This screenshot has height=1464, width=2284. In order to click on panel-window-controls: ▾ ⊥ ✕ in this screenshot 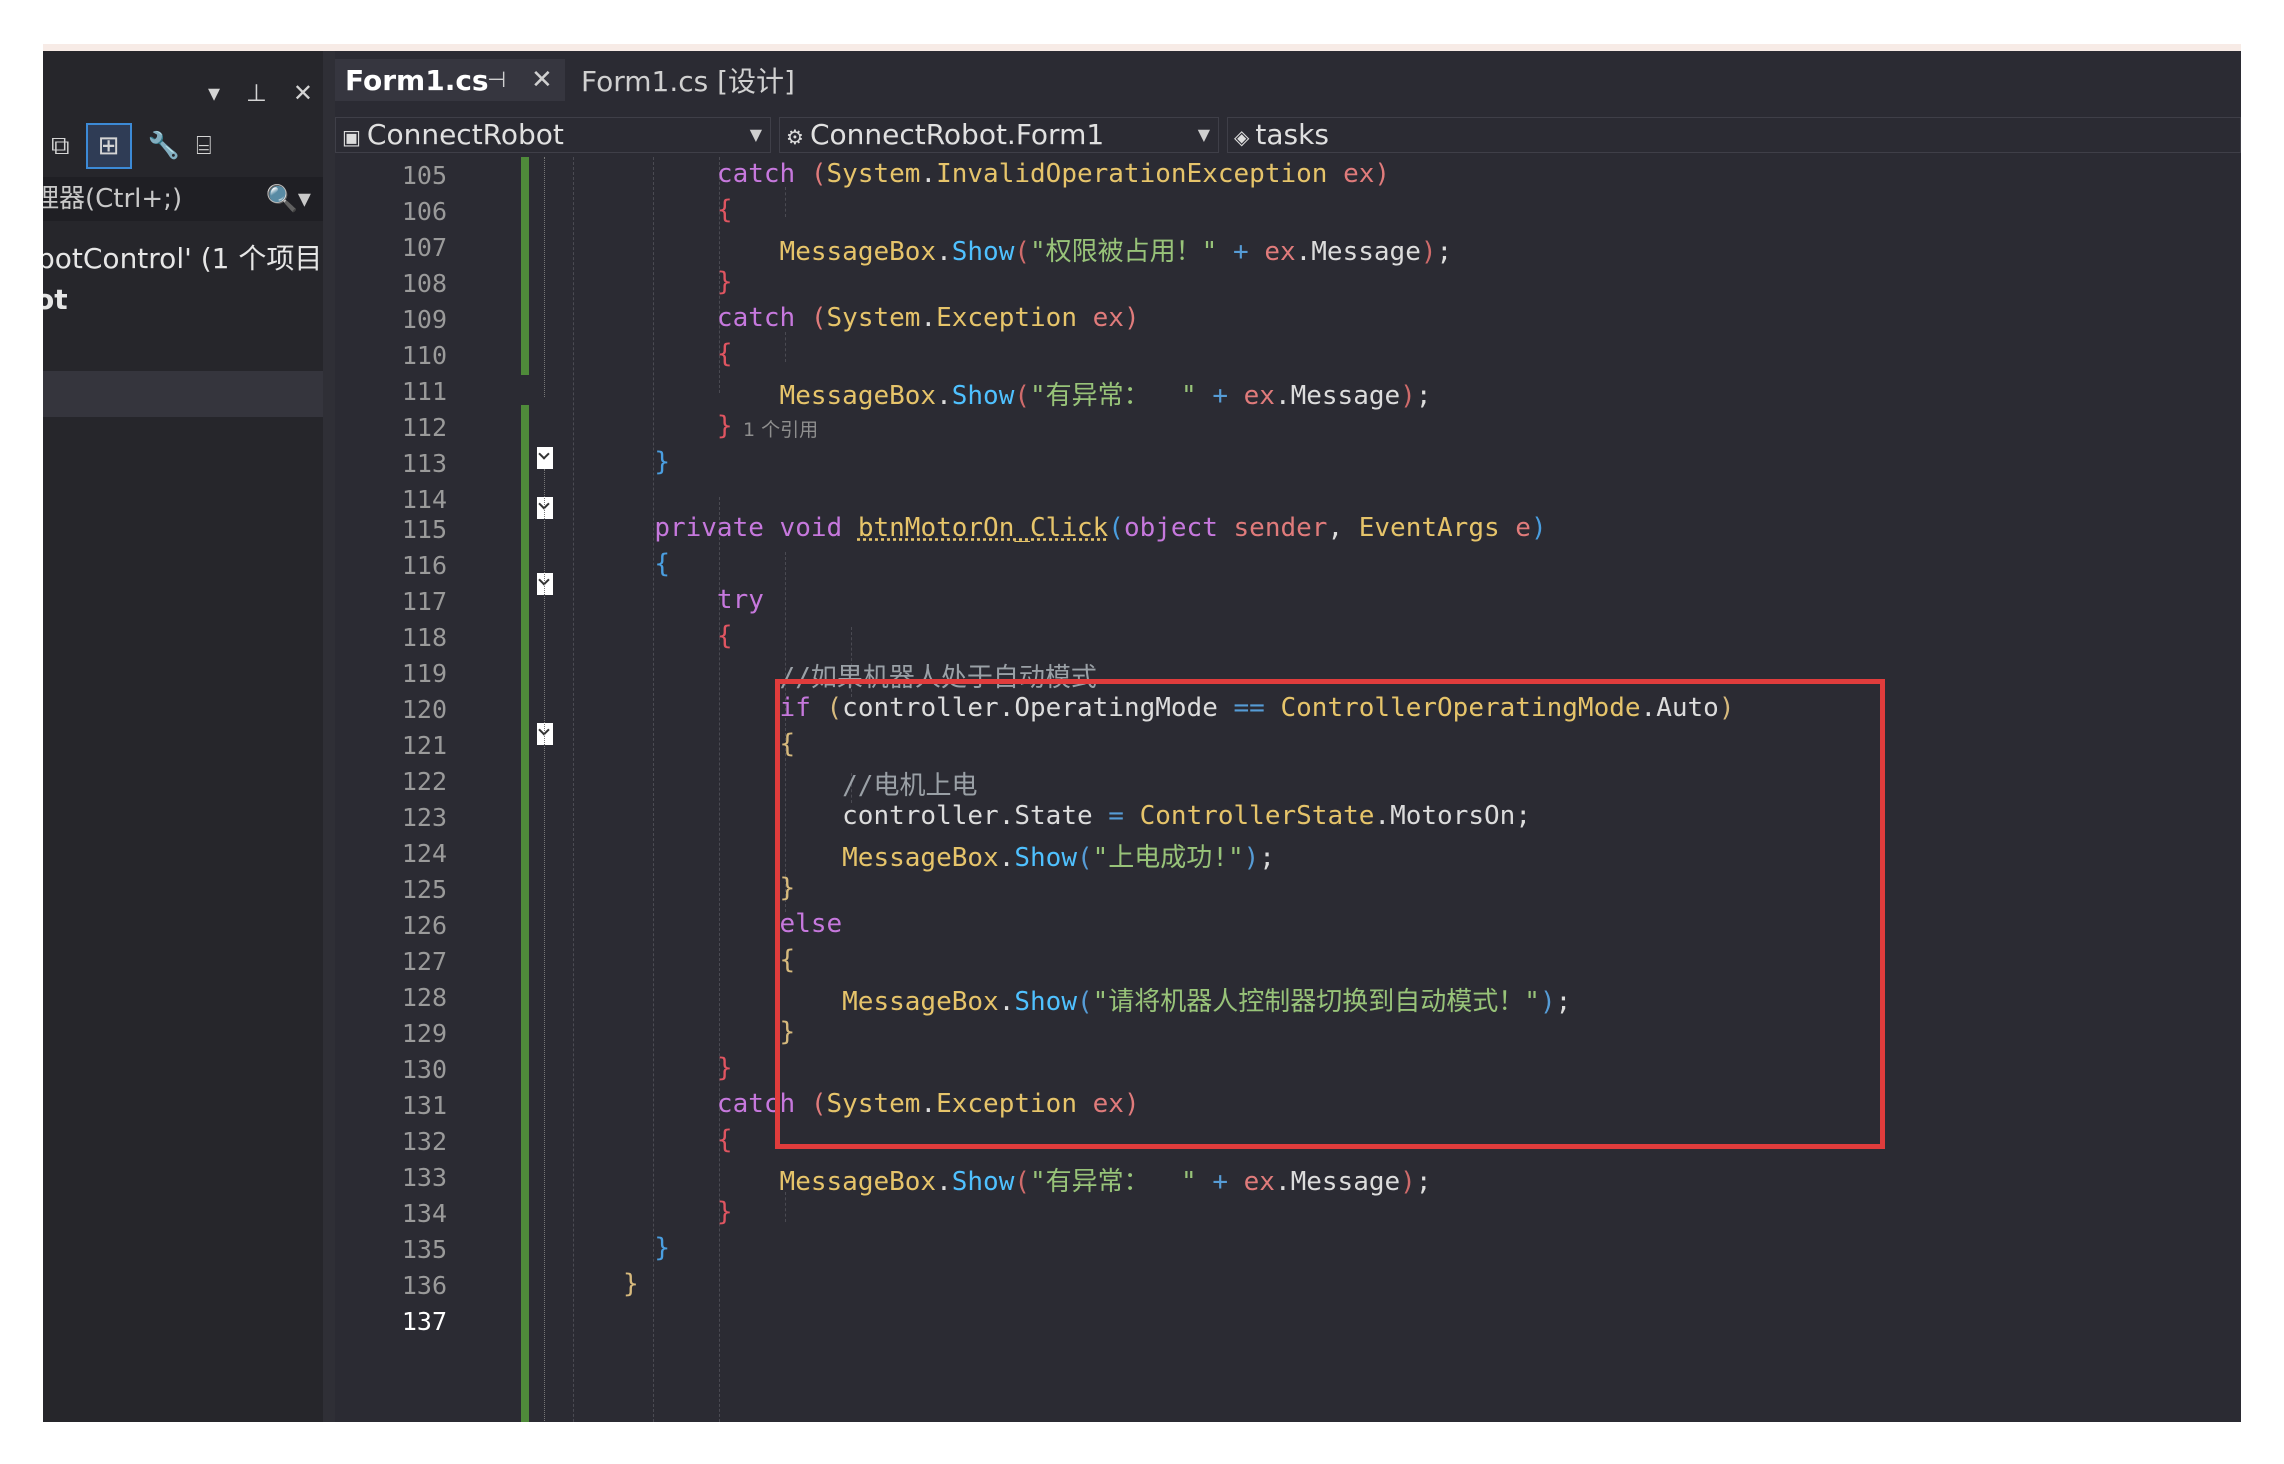, I will do `click(260, 93)`.